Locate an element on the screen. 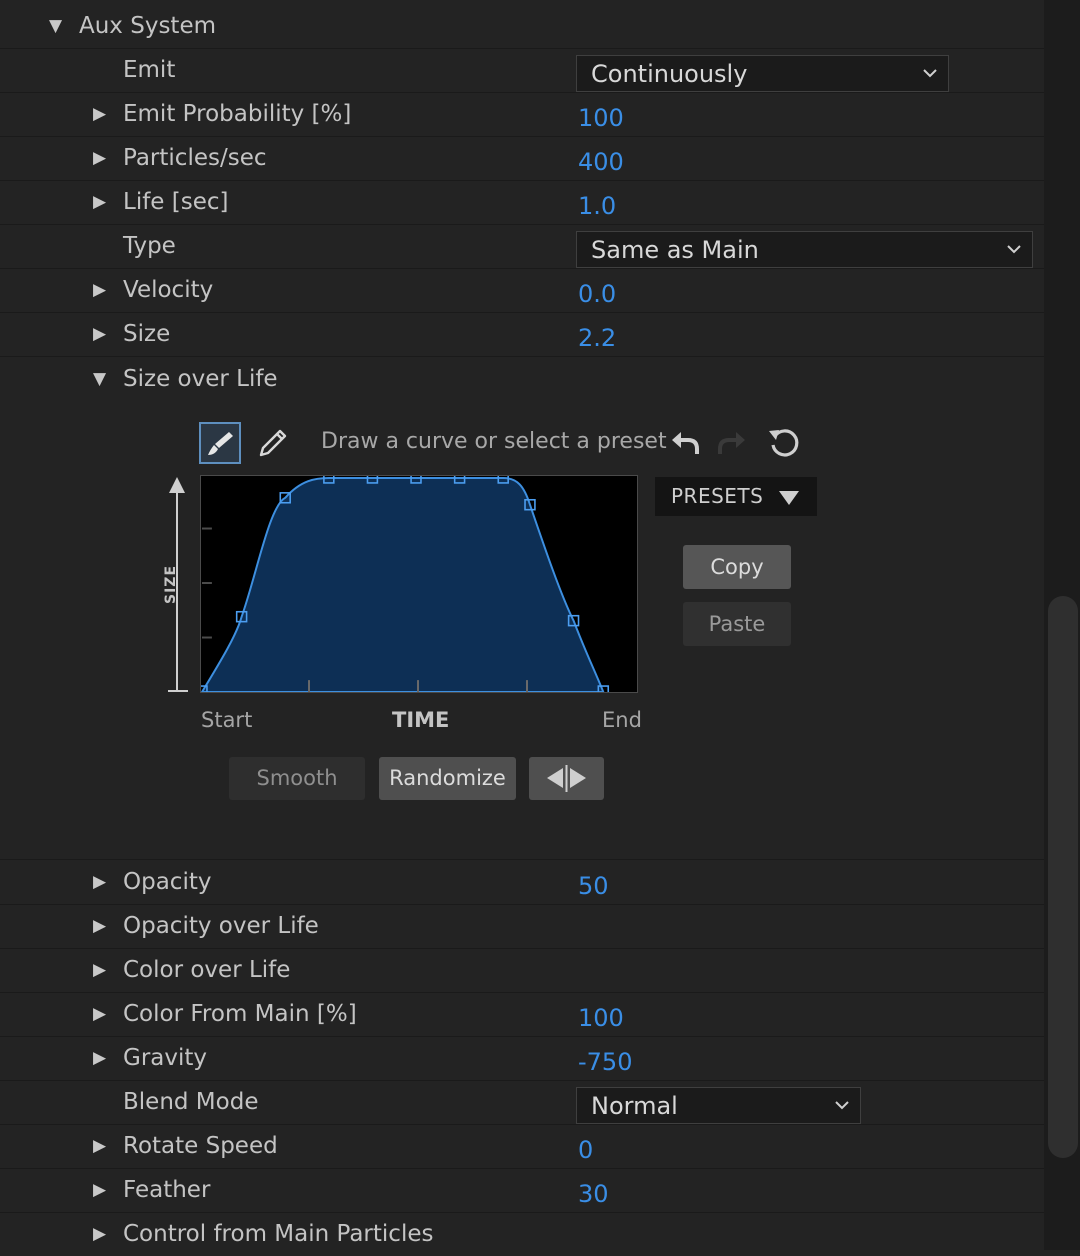 The width and height of the screenshot is (1080, 1256). brush-icon is located at coordinates (220, 443).